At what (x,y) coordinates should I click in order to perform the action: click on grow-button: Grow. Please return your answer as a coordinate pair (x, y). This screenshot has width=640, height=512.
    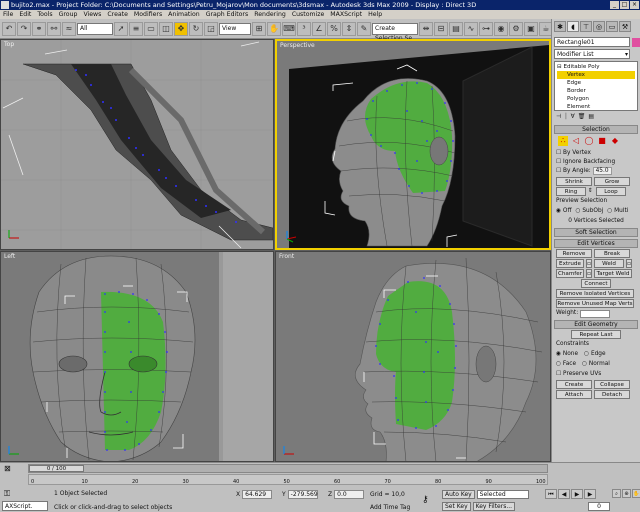
    Looking at the image, I should click on (612, 181).